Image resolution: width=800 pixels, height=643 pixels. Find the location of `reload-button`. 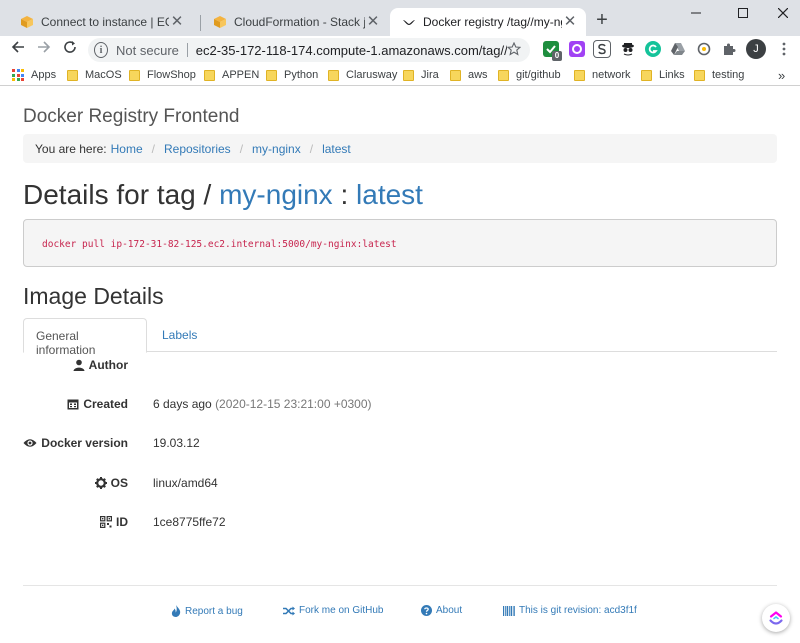

reload-button is located at coordinates (70, 50).